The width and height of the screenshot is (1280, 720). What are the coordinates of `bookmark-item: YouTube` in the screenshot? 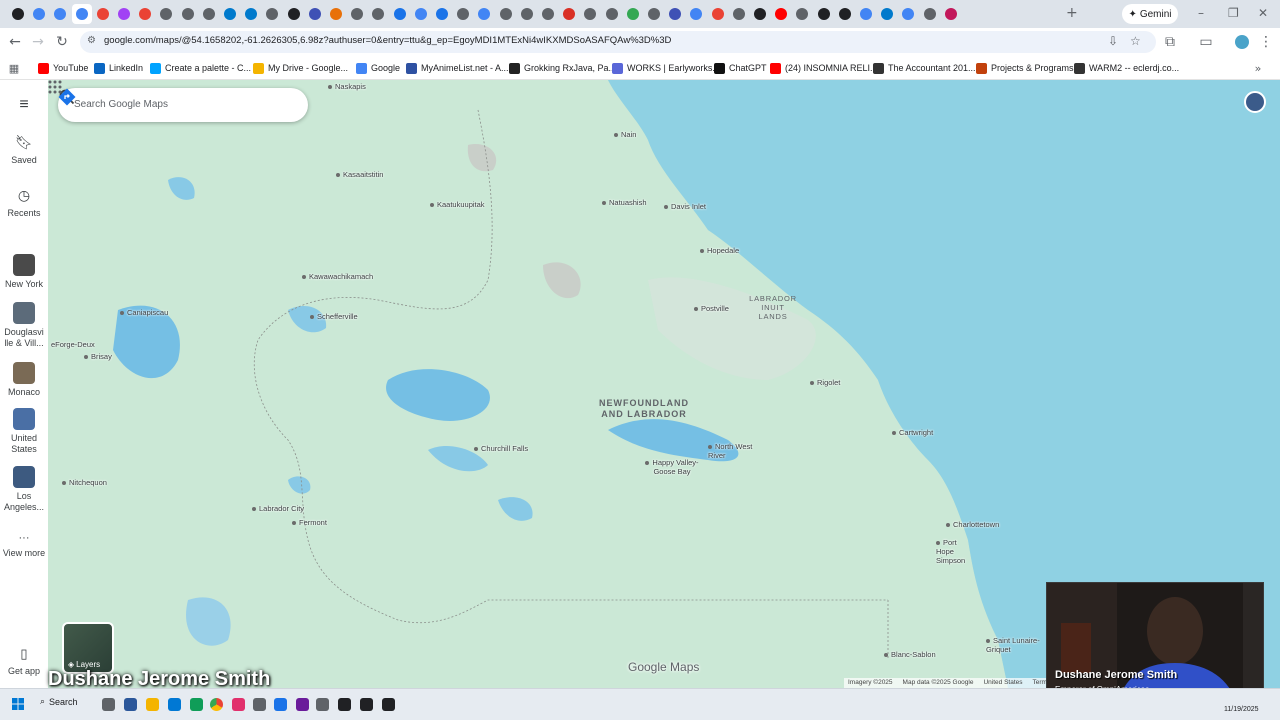 It's located at (63, 68).